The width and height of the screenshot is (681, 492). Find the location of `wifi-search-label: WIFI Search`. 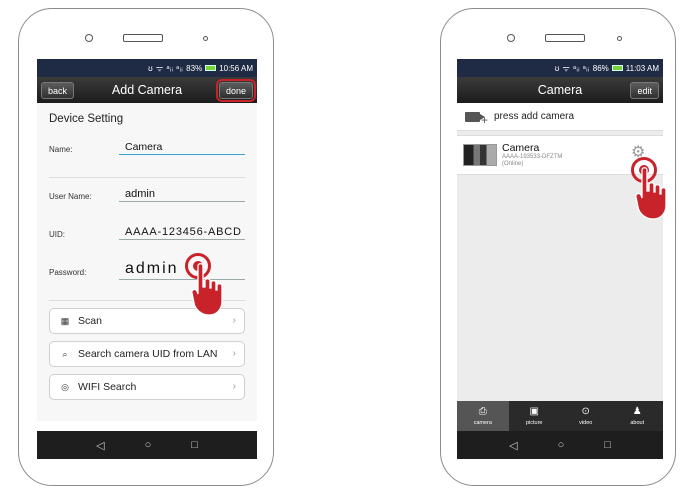

wifi-search-label: WIFI Search is located at coordinates (107, 387).